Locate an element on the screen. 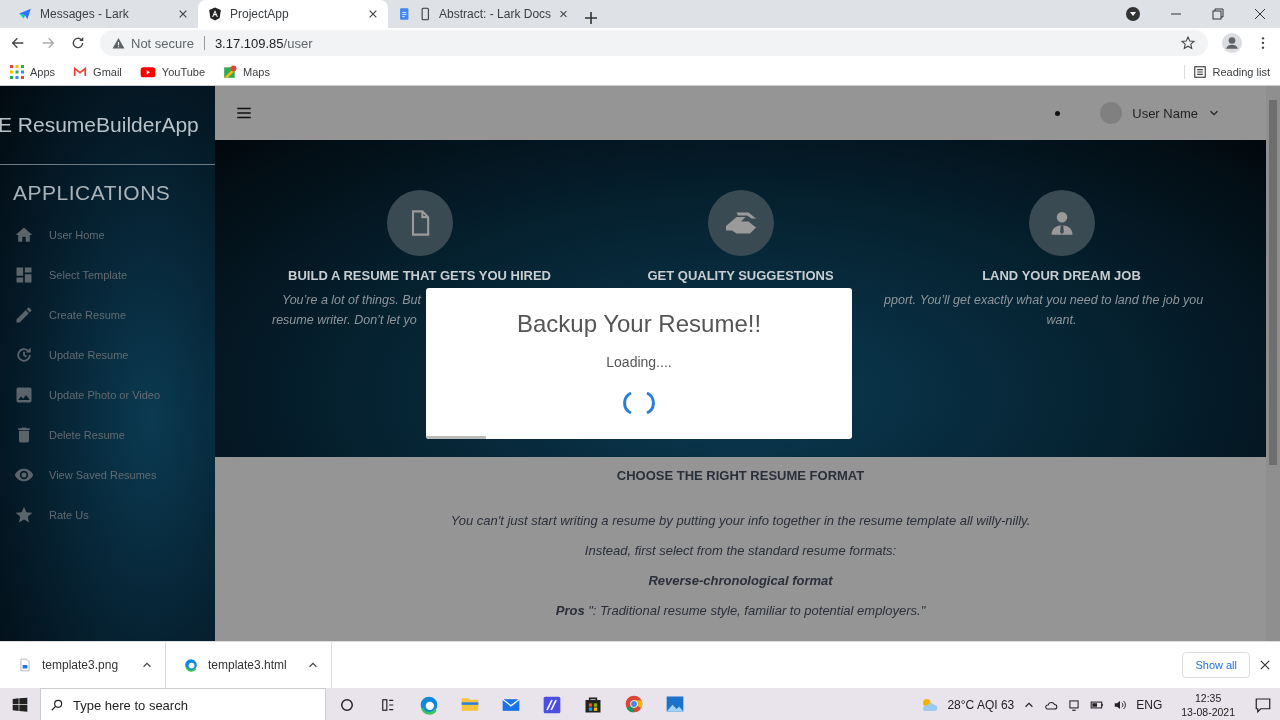 The image size is (1280, 720). app-tile-icon is located at coordinates (551, 705).